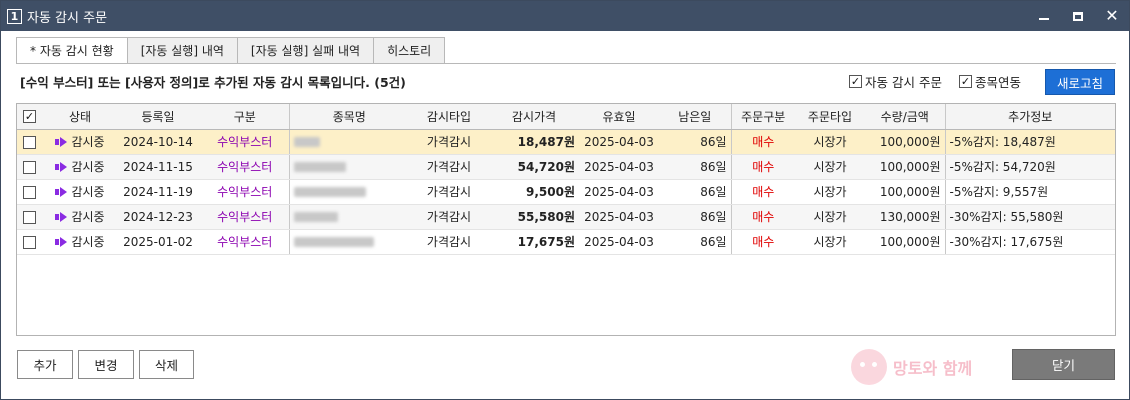  I want to click on header-date: 등록일, so click(158, 117).